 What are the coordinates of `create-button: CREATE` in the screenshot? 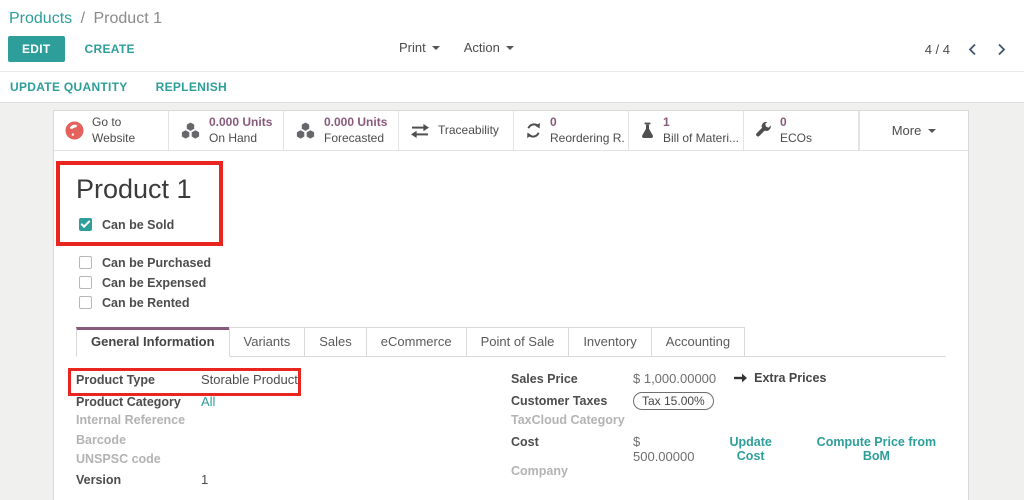 It's located at (110, 49).